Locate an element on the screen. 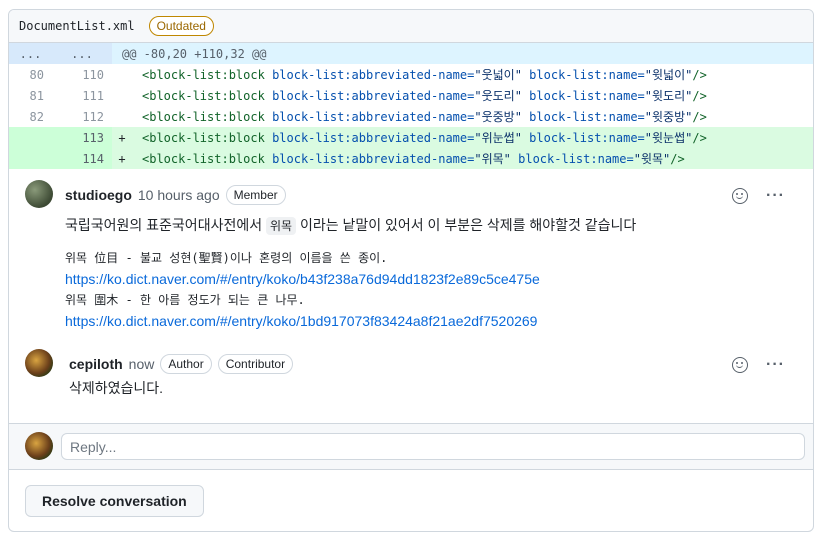 This screenshot has height=540, width=822. old-line-number: 82 is located at coordinates (30, 116).